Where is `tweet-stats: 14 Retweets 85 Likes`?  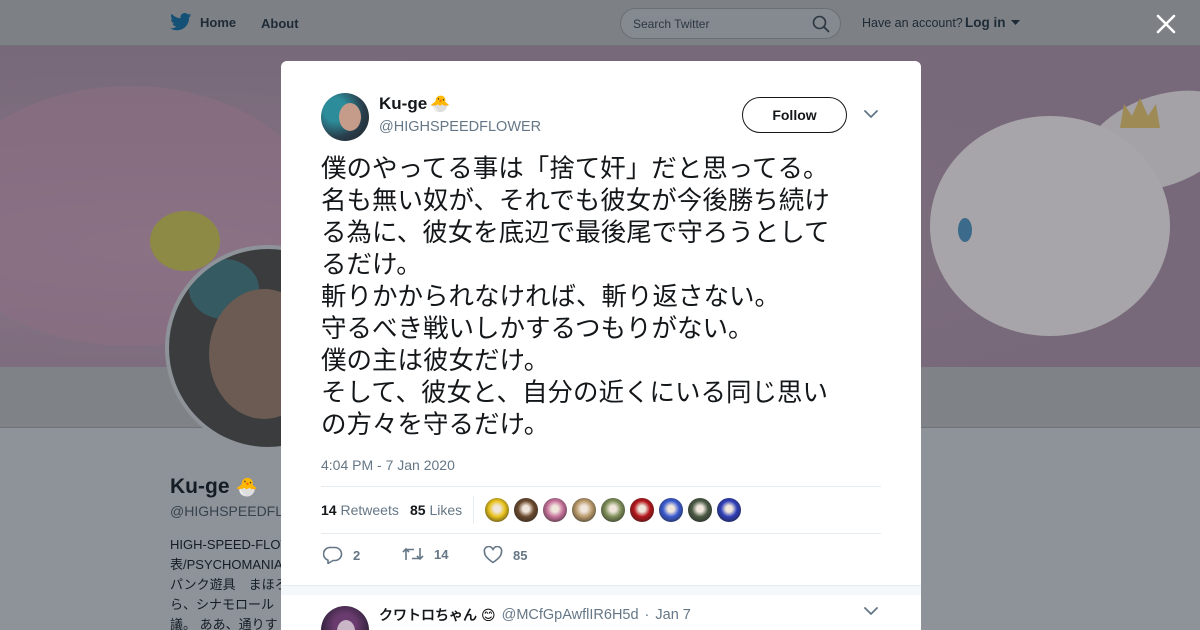
tweet-stats: 14 Retweets 85 Likes is located at coordinates (601, 510).